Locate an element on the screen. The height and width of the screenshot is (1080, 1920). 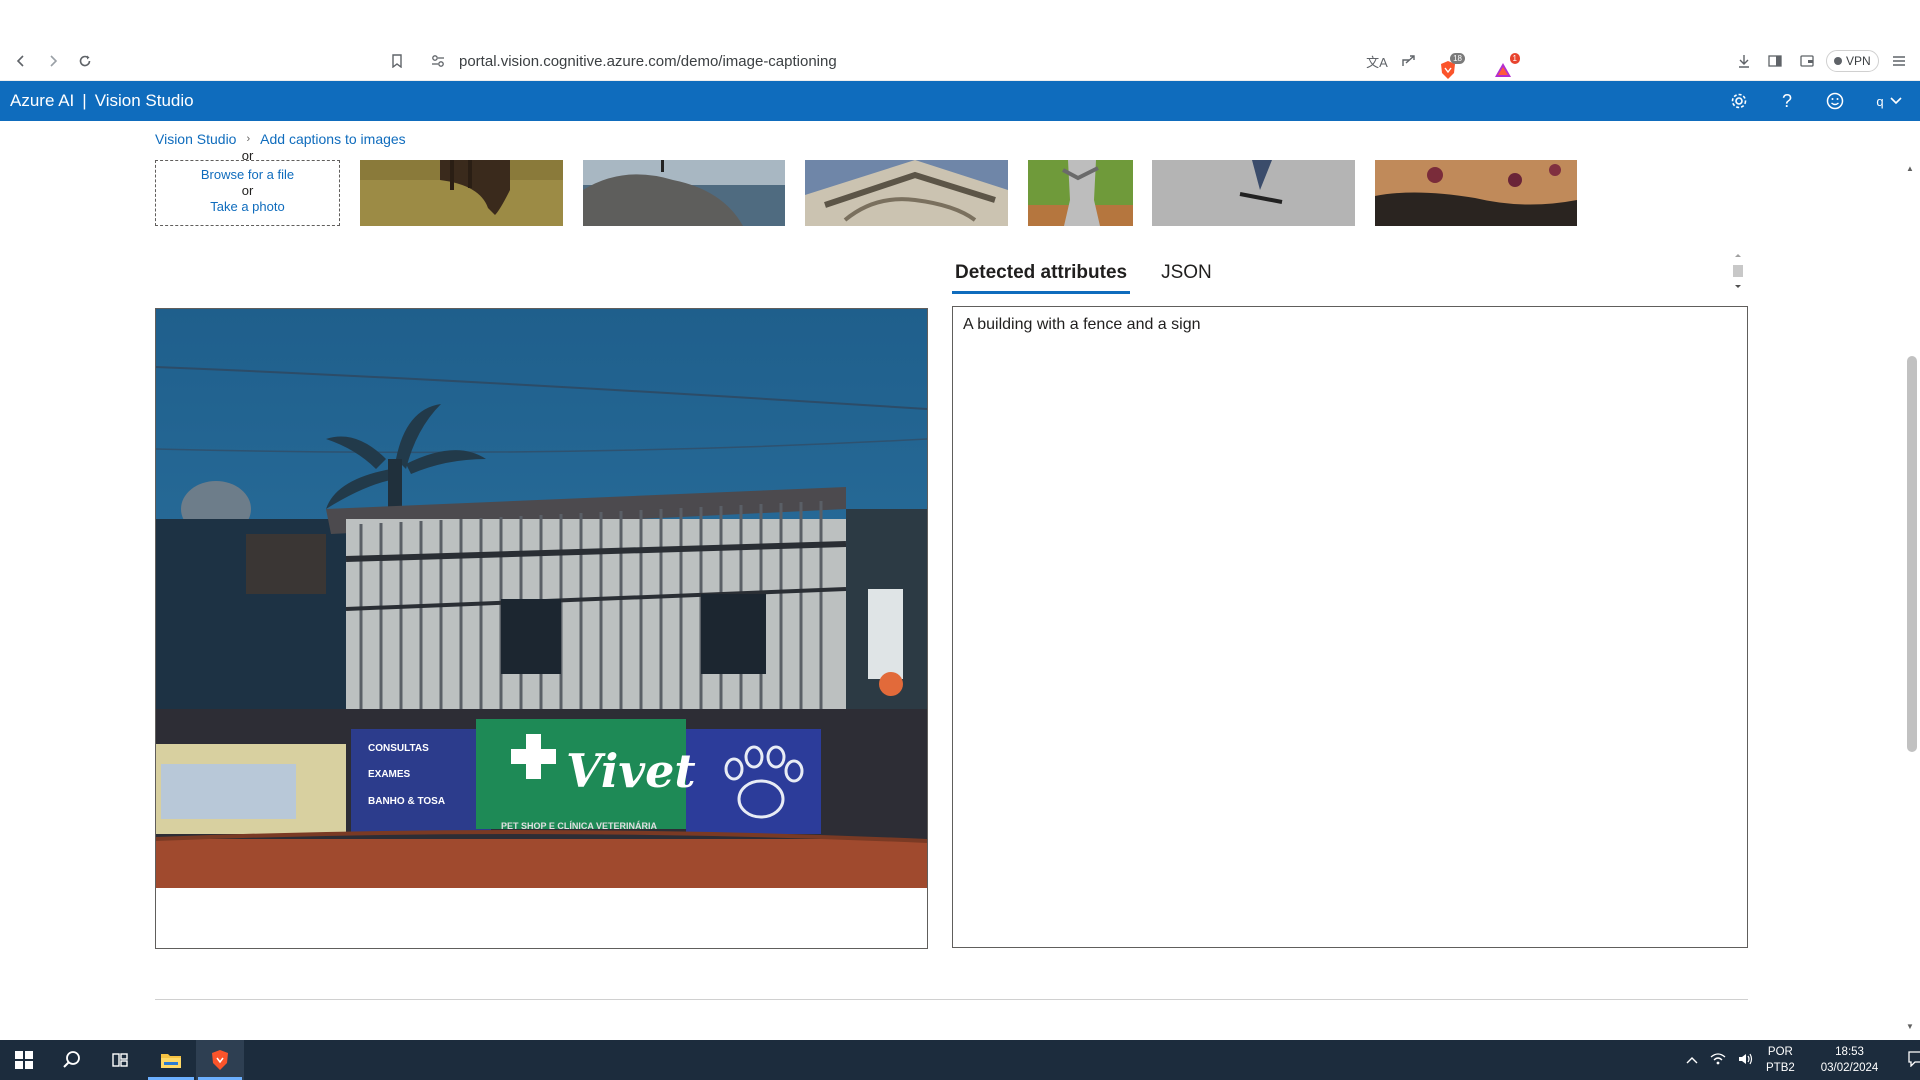
reload-icon is located at coordinates (85, 61).